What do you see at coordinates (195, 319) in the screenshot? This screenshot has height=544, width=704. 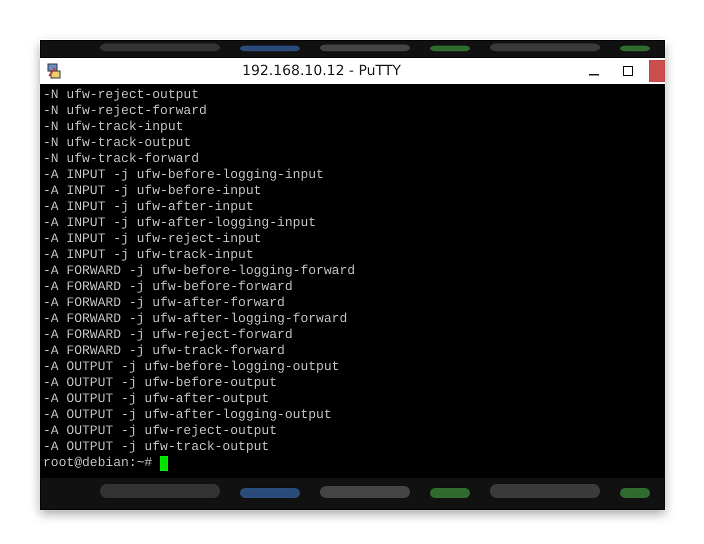 I see `terminal-line: -A FORWARD -j ufw-after-logging-forward` at bounding box center [195, 319].